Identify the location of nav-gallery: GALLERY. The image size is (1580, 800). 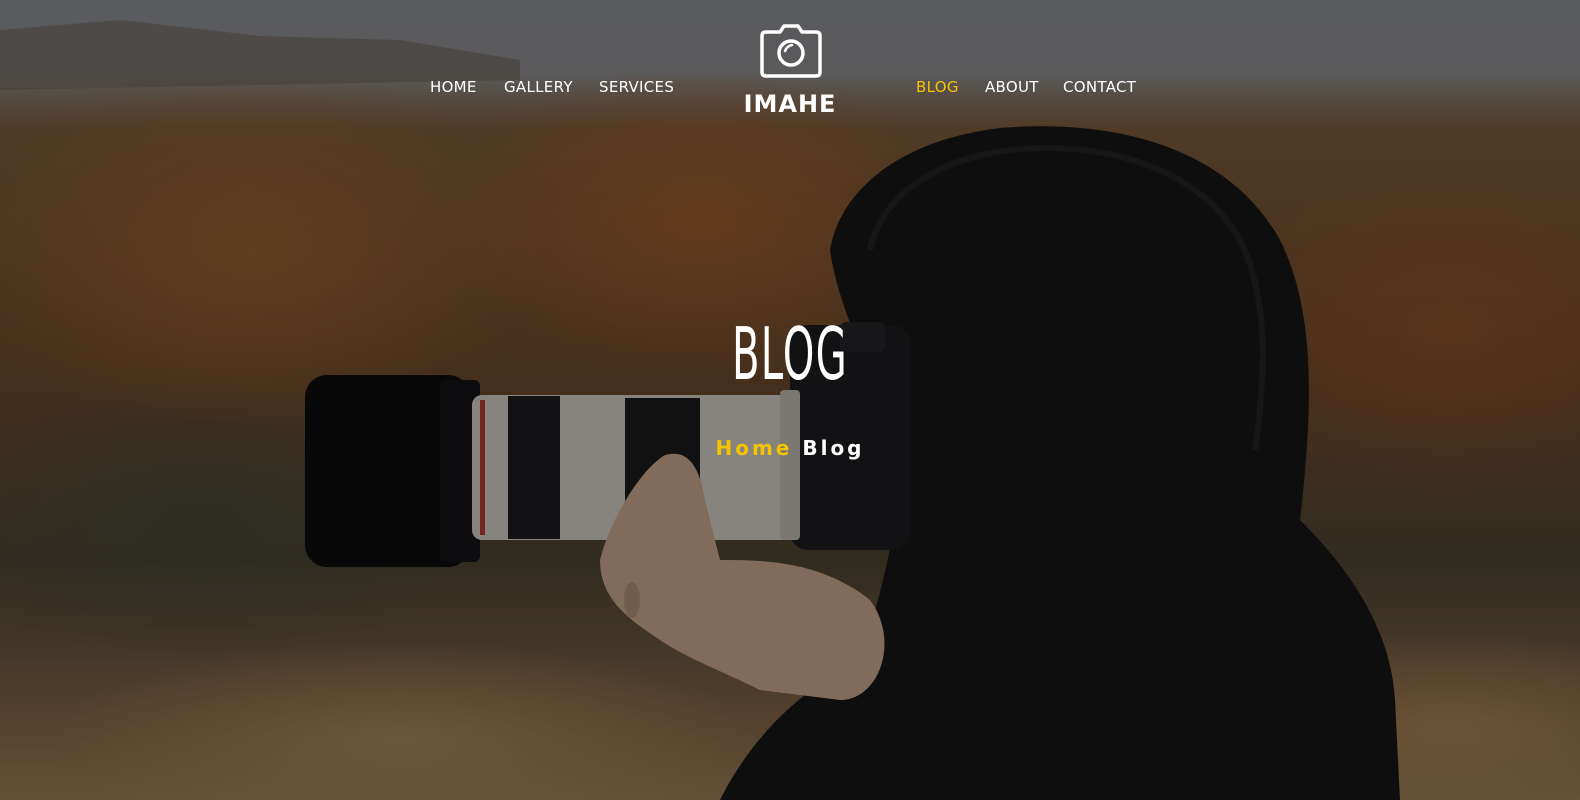
(538, 87).